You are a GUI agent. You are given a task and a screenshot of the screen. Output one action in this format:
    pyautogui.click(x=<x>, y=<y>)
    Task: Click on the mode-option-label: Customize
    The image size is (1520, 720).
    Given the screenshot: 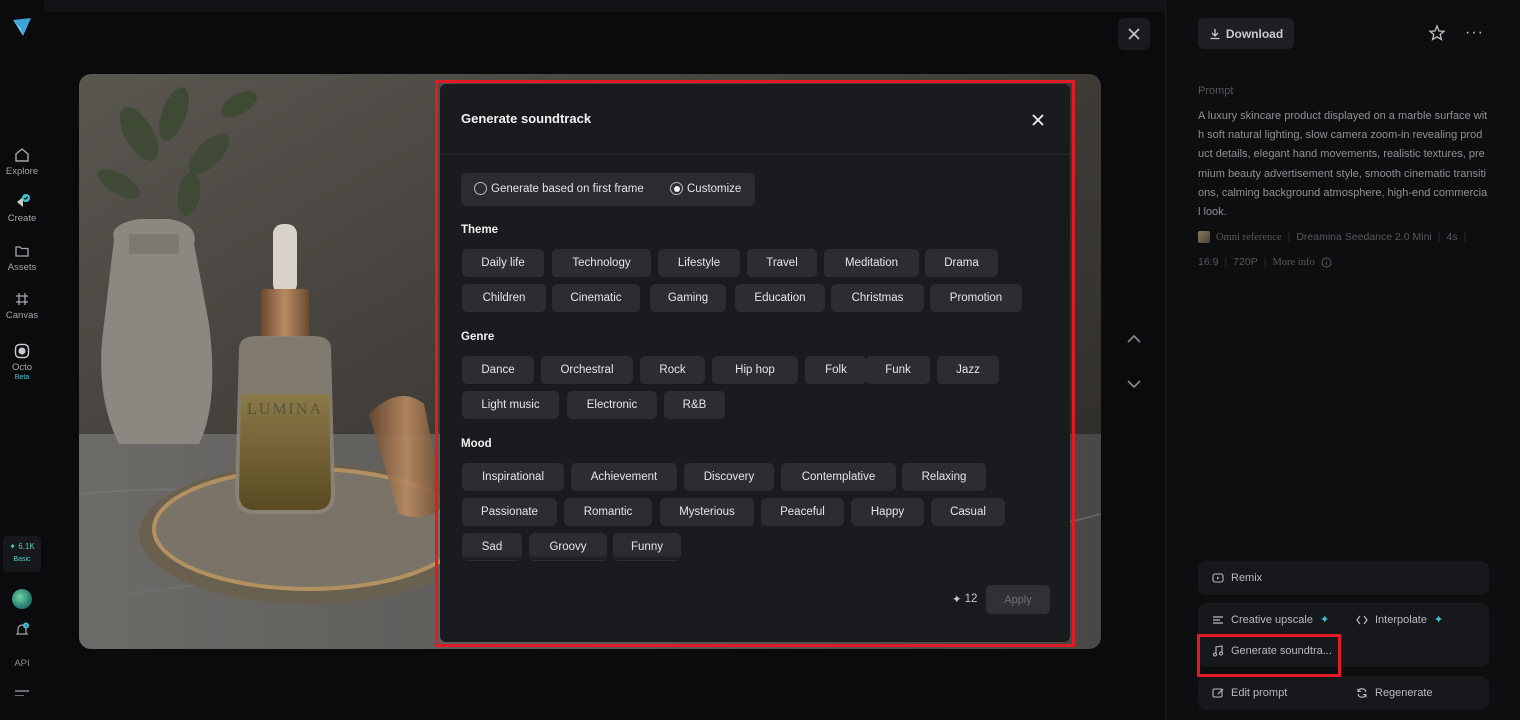 What is the action you would take?
    pyautogui.click(x=714, y=188)
    